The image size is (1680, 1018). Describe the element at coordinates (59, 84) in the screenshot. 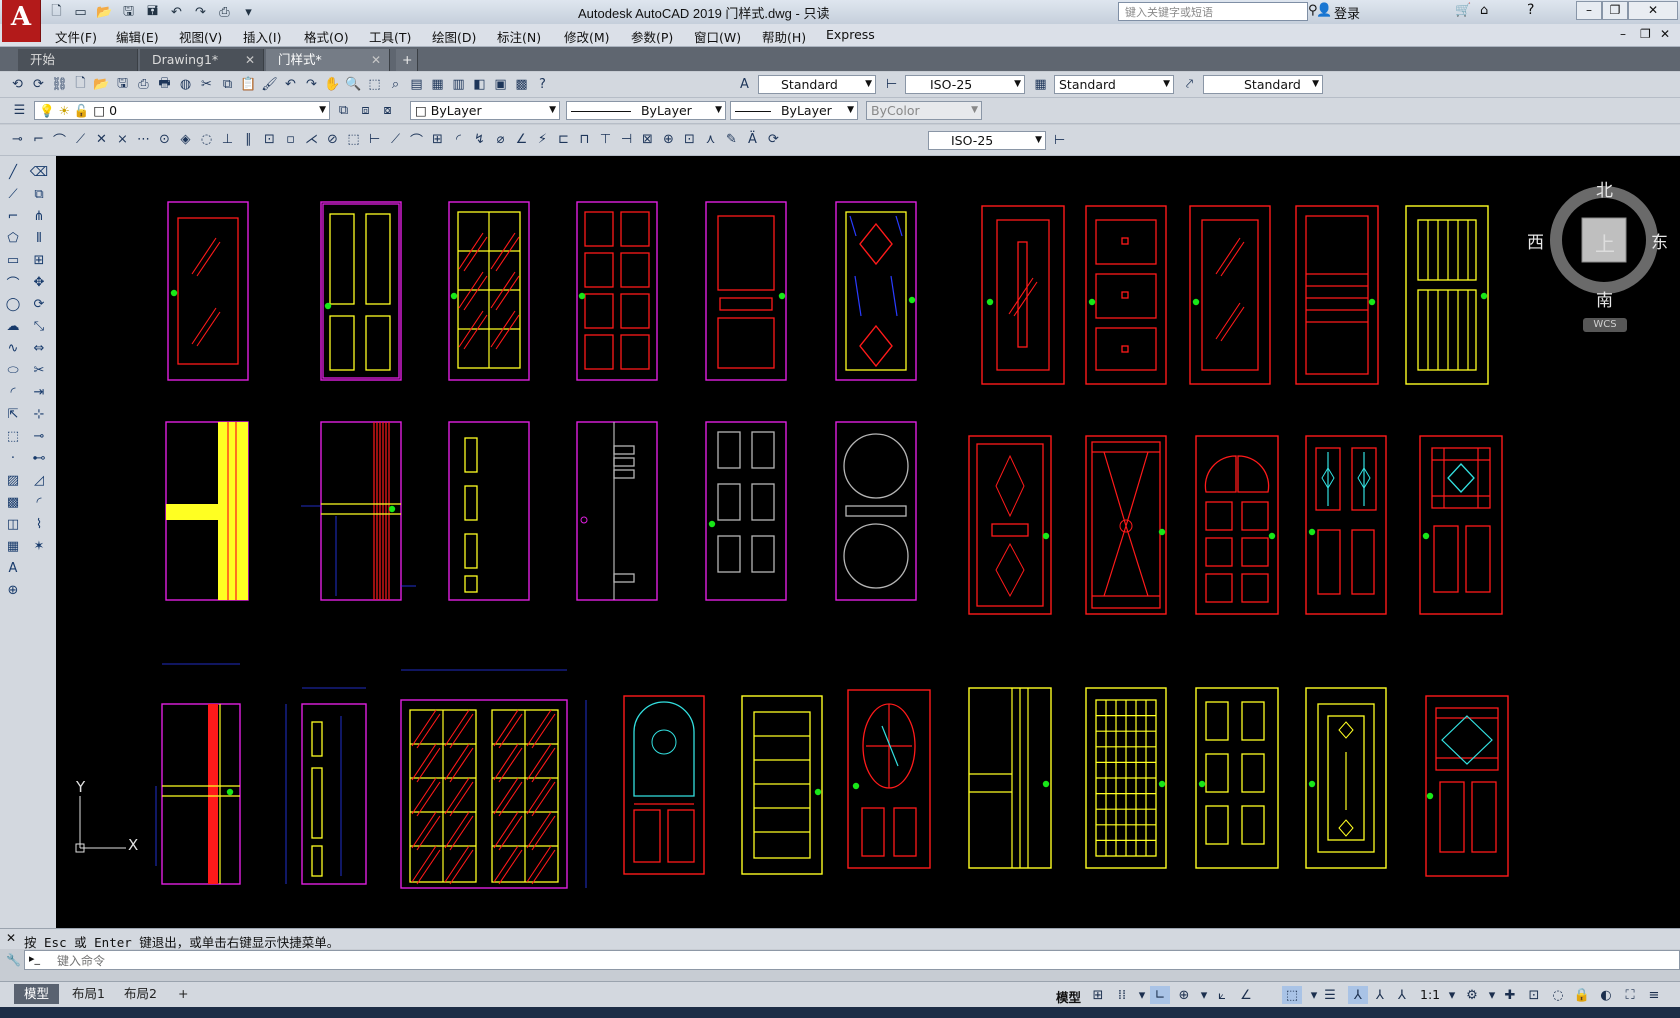

I see `link-icon: ⛓` at that location.